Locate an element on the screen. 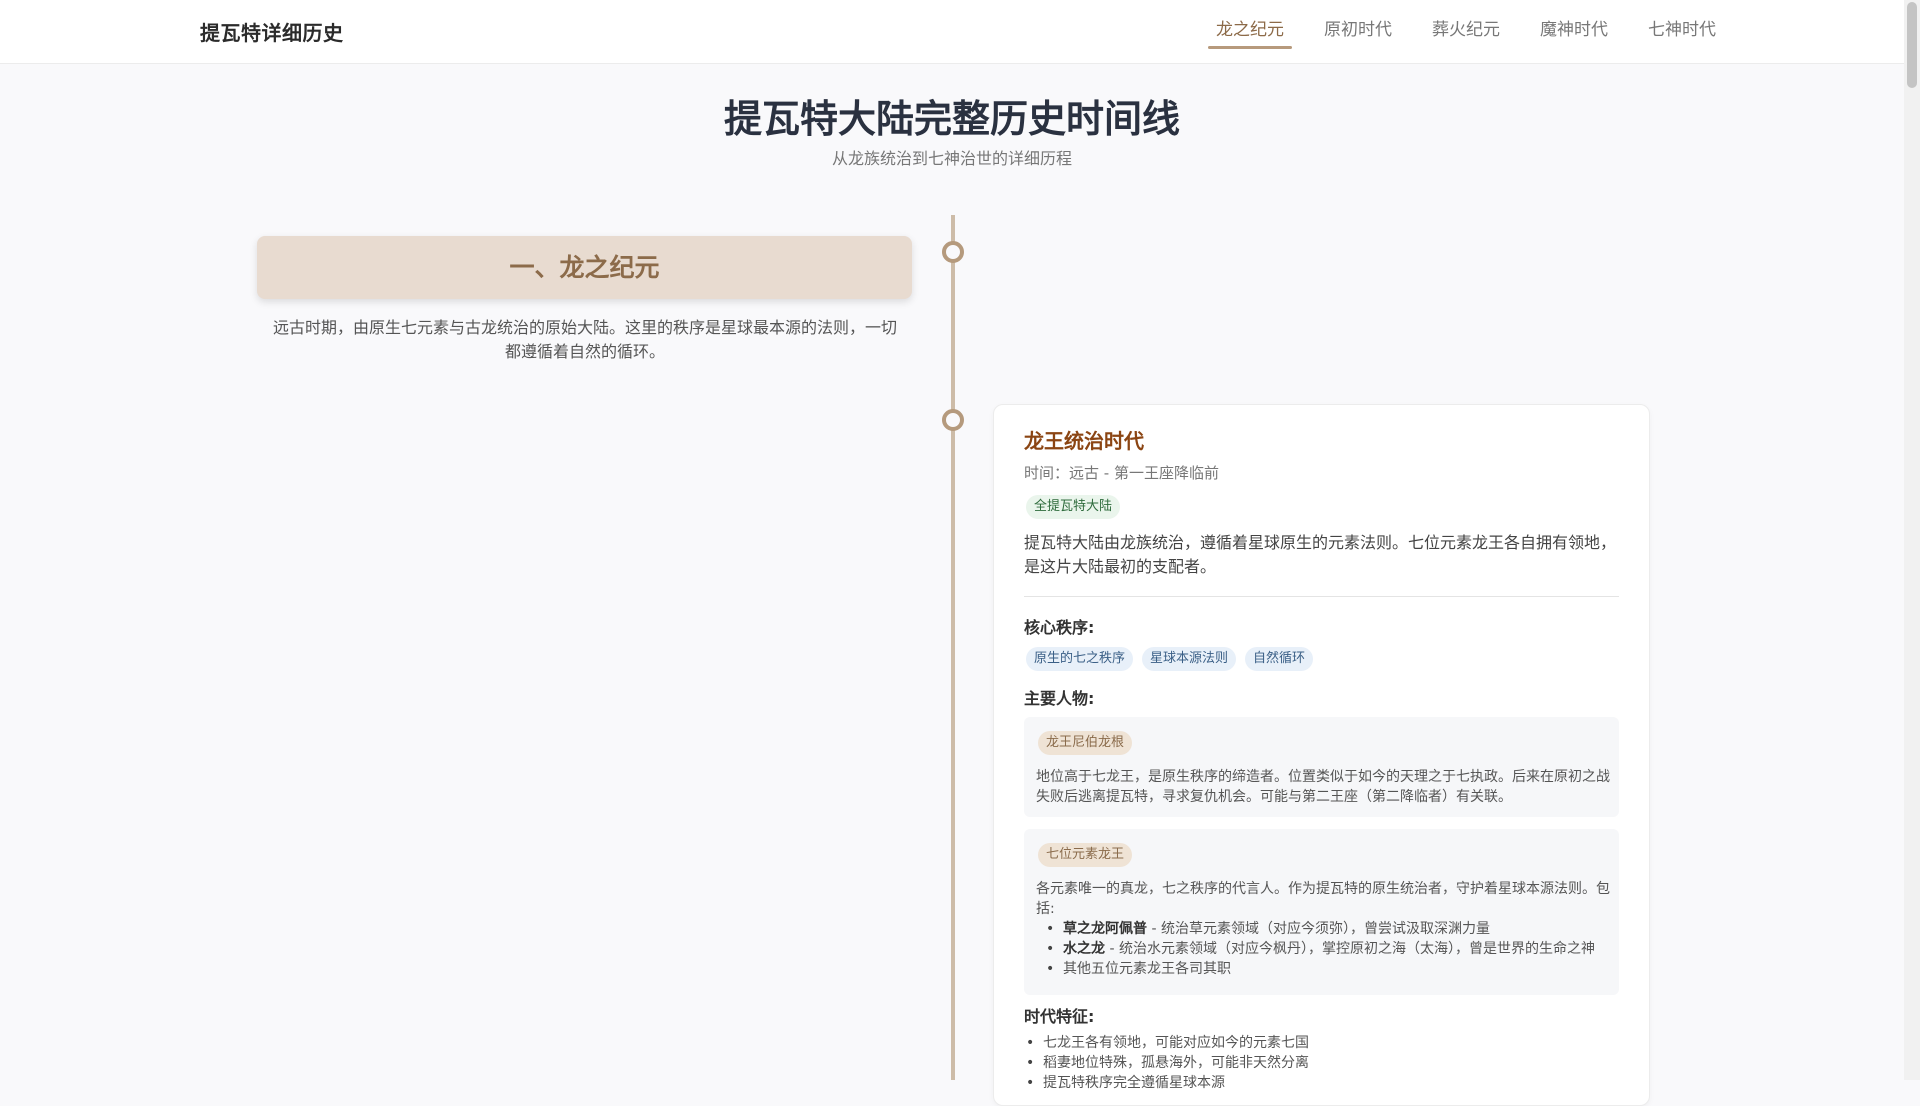 The image size is (1920, 1106). list-item: 七龙王各有领地，可能对应如今的元素七国 is located at coordinates (1321, 1043).